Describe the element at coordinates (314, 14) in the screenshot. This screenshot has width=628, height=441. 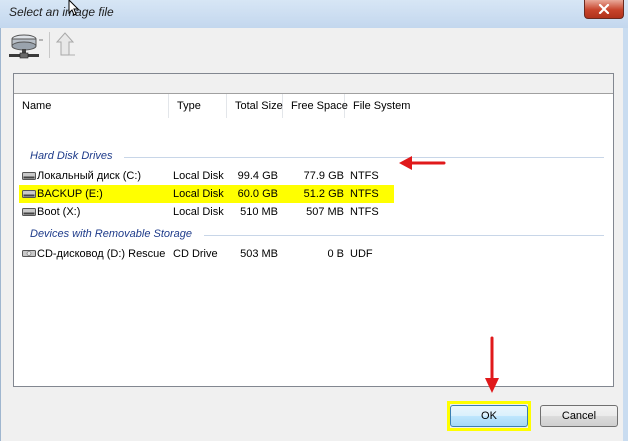
I see `title-bar: Select an image file` at that location.